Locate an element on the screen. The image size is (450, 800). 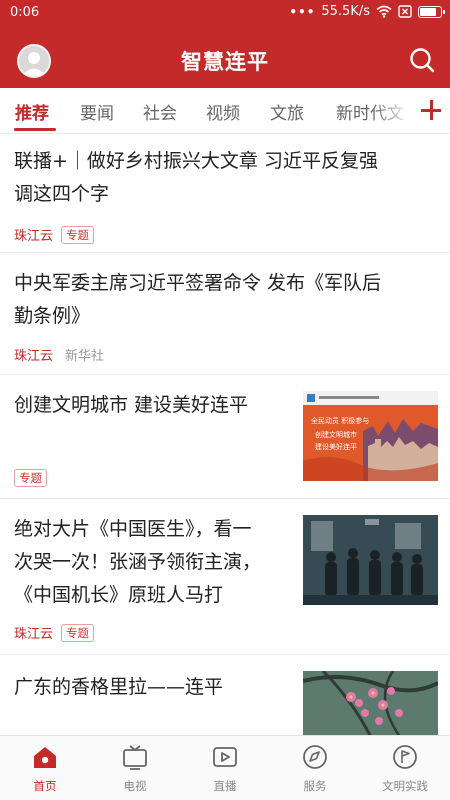
no-sim-icon is located at coordinates (405, 11).